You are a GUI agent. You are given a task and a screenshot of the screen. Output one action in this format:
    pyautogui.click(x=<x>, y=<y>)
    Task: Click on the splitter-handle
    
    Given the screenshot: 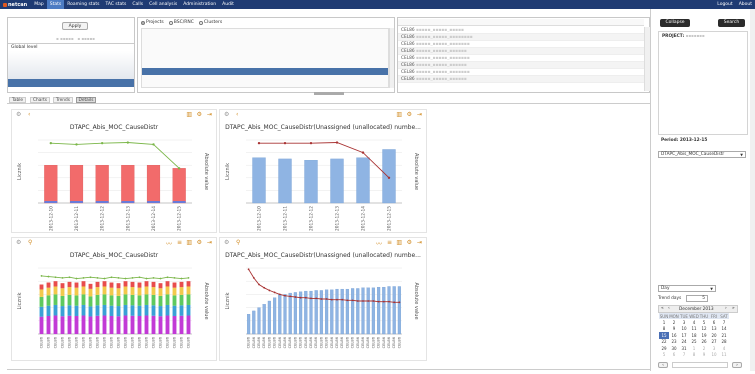 What is the action you would take?
    pyautogui.click(x=329, y=93)
    